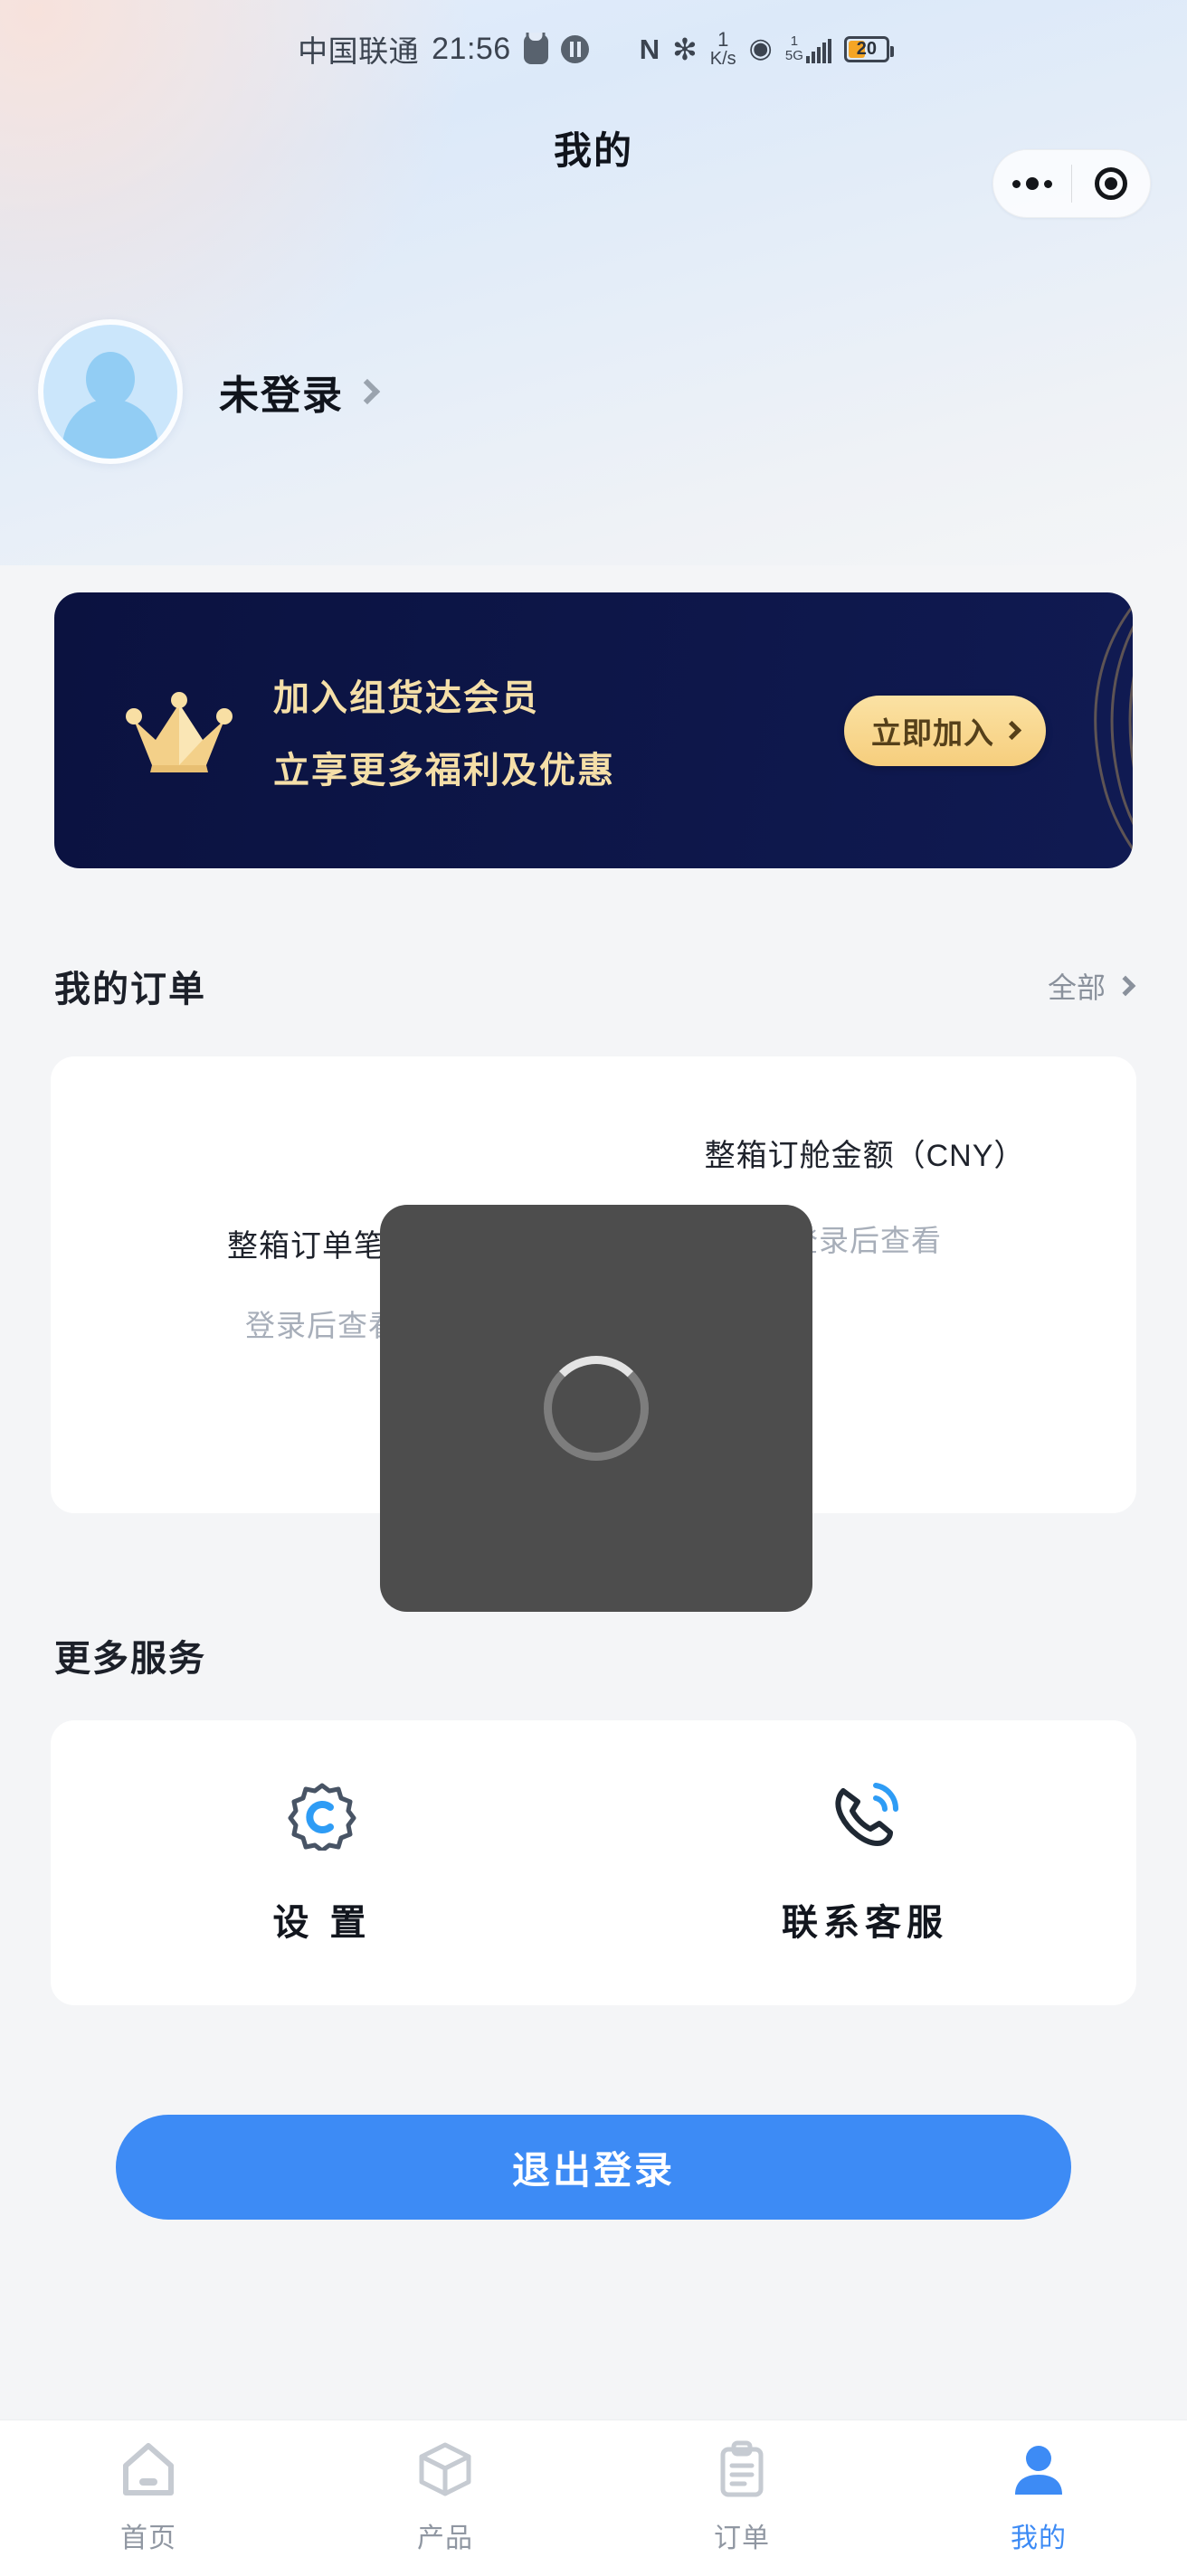  What do you see at coordinates (148, 2539) in the screenshot?
I see `tab-home-label: 首页` at bounding box center [148, 2539].